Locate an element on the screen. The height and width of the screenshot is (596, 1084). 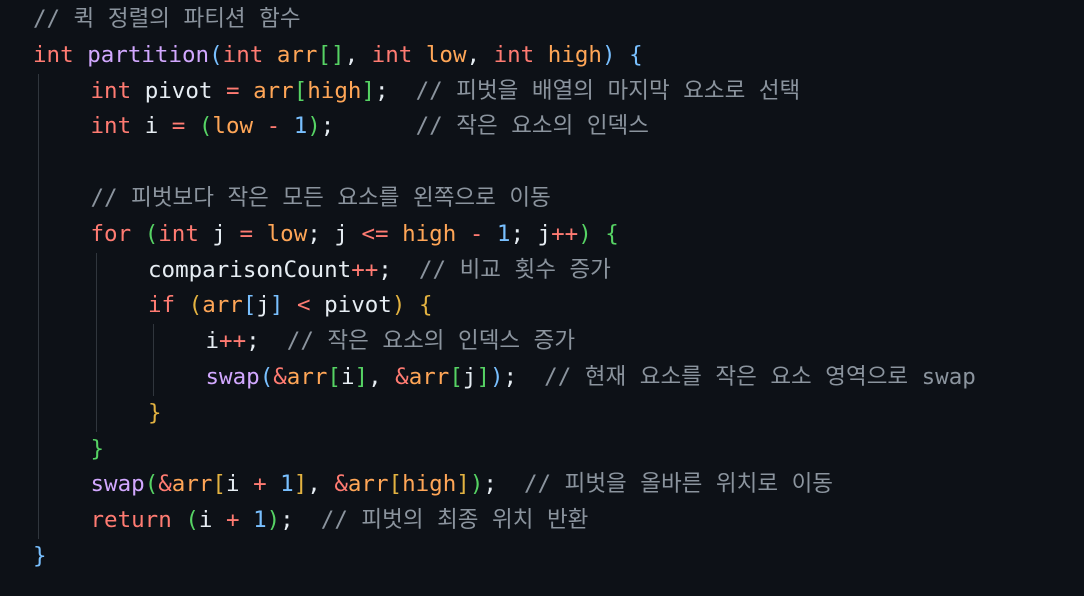
code-content: // 퀵 정렬의 파티션 함수 is located at coordinates (167, 19).